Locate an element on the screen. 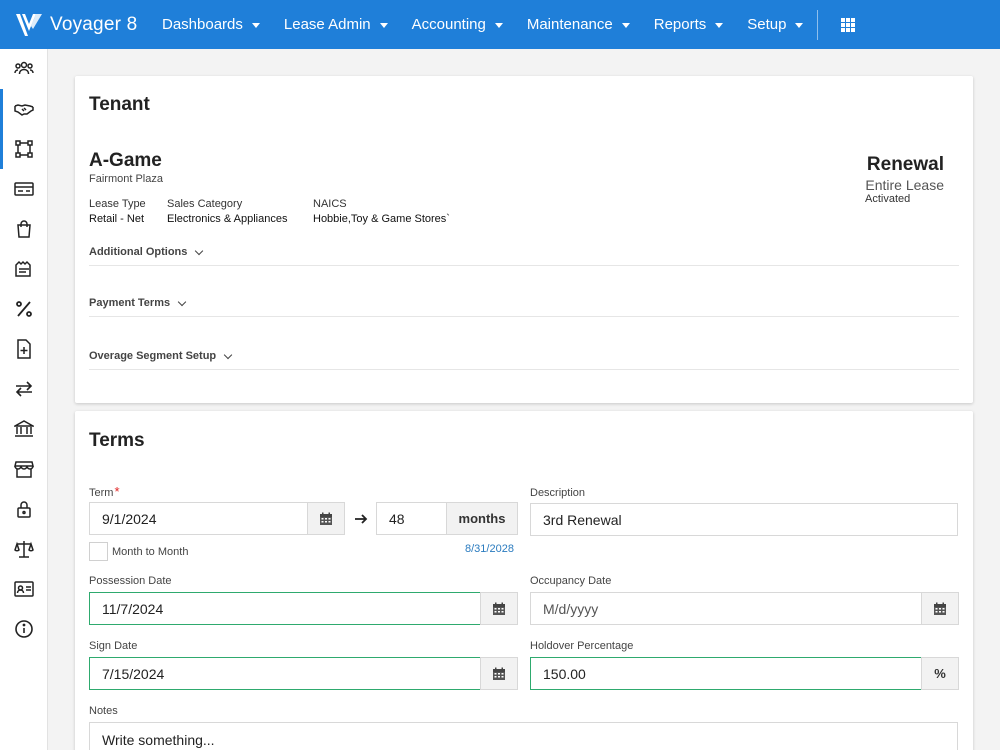 This screenshot has height=750, width=1000. sidebar-item-billing is located at coordinates (23, 189).